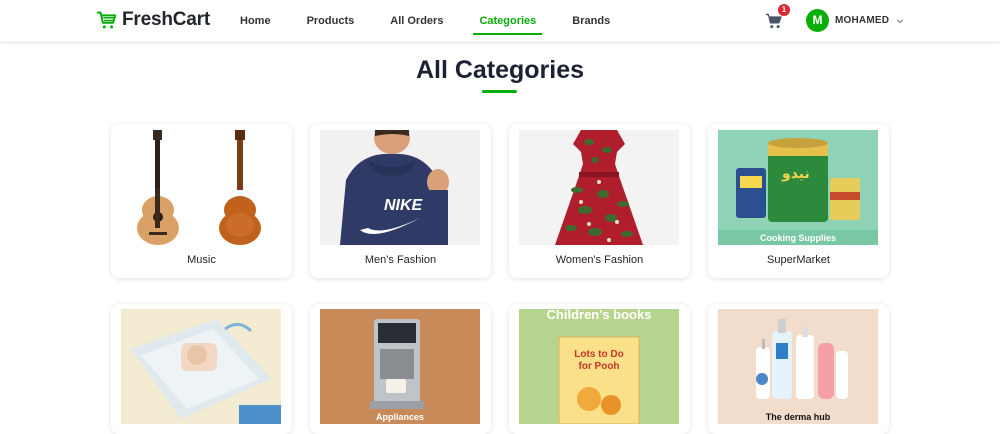  Describe the element at coordinates (599, 260) in the screenshot. I see `category-name: Women's Fashion` at that location.